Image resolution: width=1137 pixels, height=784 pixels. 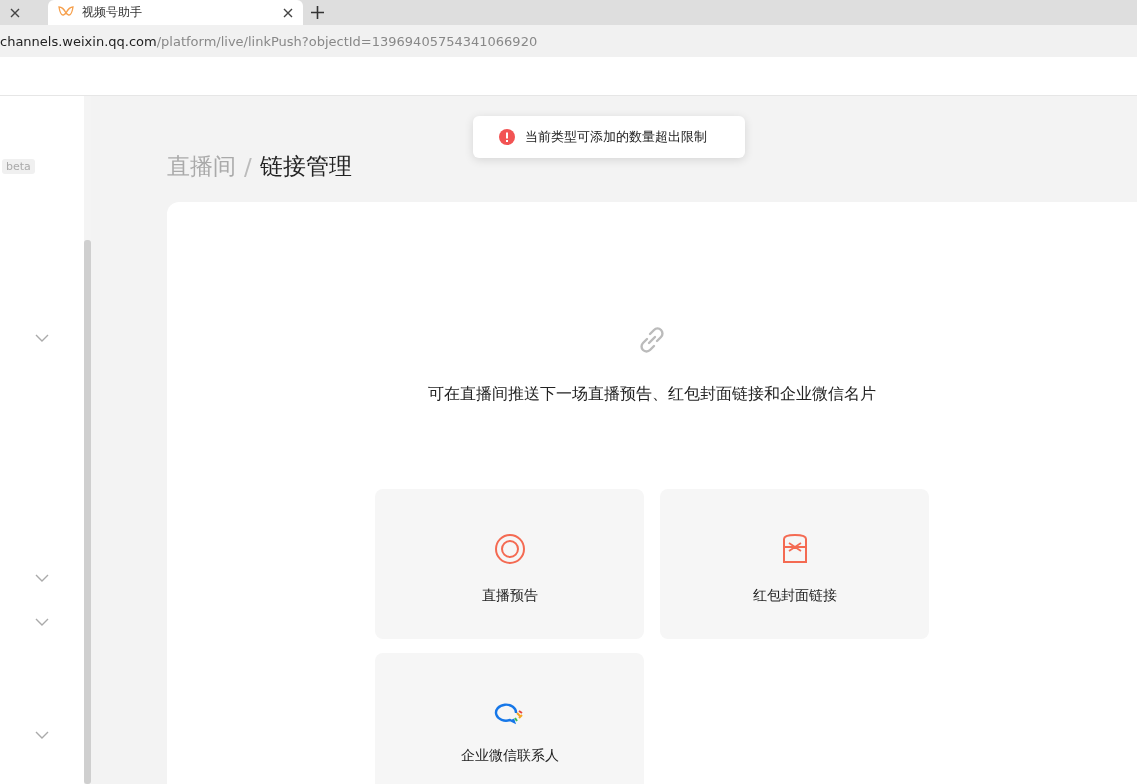 I want to click on toast-message: 当前类型可添加的数量超出限制, so click(x=616, y=137).